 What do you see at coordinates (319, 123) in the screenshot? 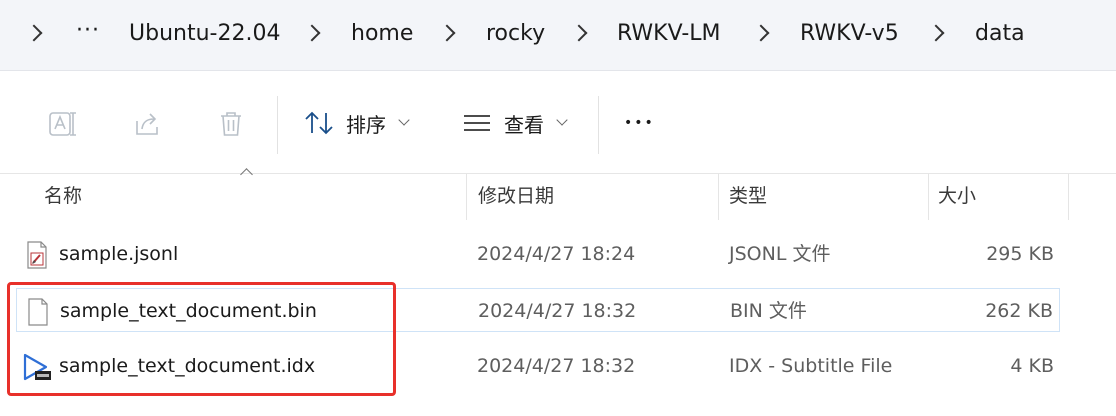
I see `sort-icon` at bounding box center [319, 123].